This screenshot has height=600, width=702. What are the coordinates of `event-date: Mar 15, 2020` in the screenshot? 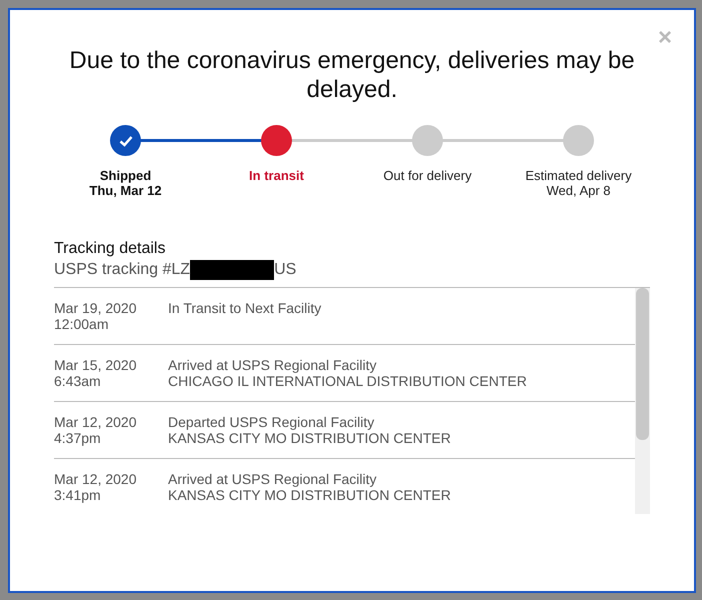 It's located at (96, 365).